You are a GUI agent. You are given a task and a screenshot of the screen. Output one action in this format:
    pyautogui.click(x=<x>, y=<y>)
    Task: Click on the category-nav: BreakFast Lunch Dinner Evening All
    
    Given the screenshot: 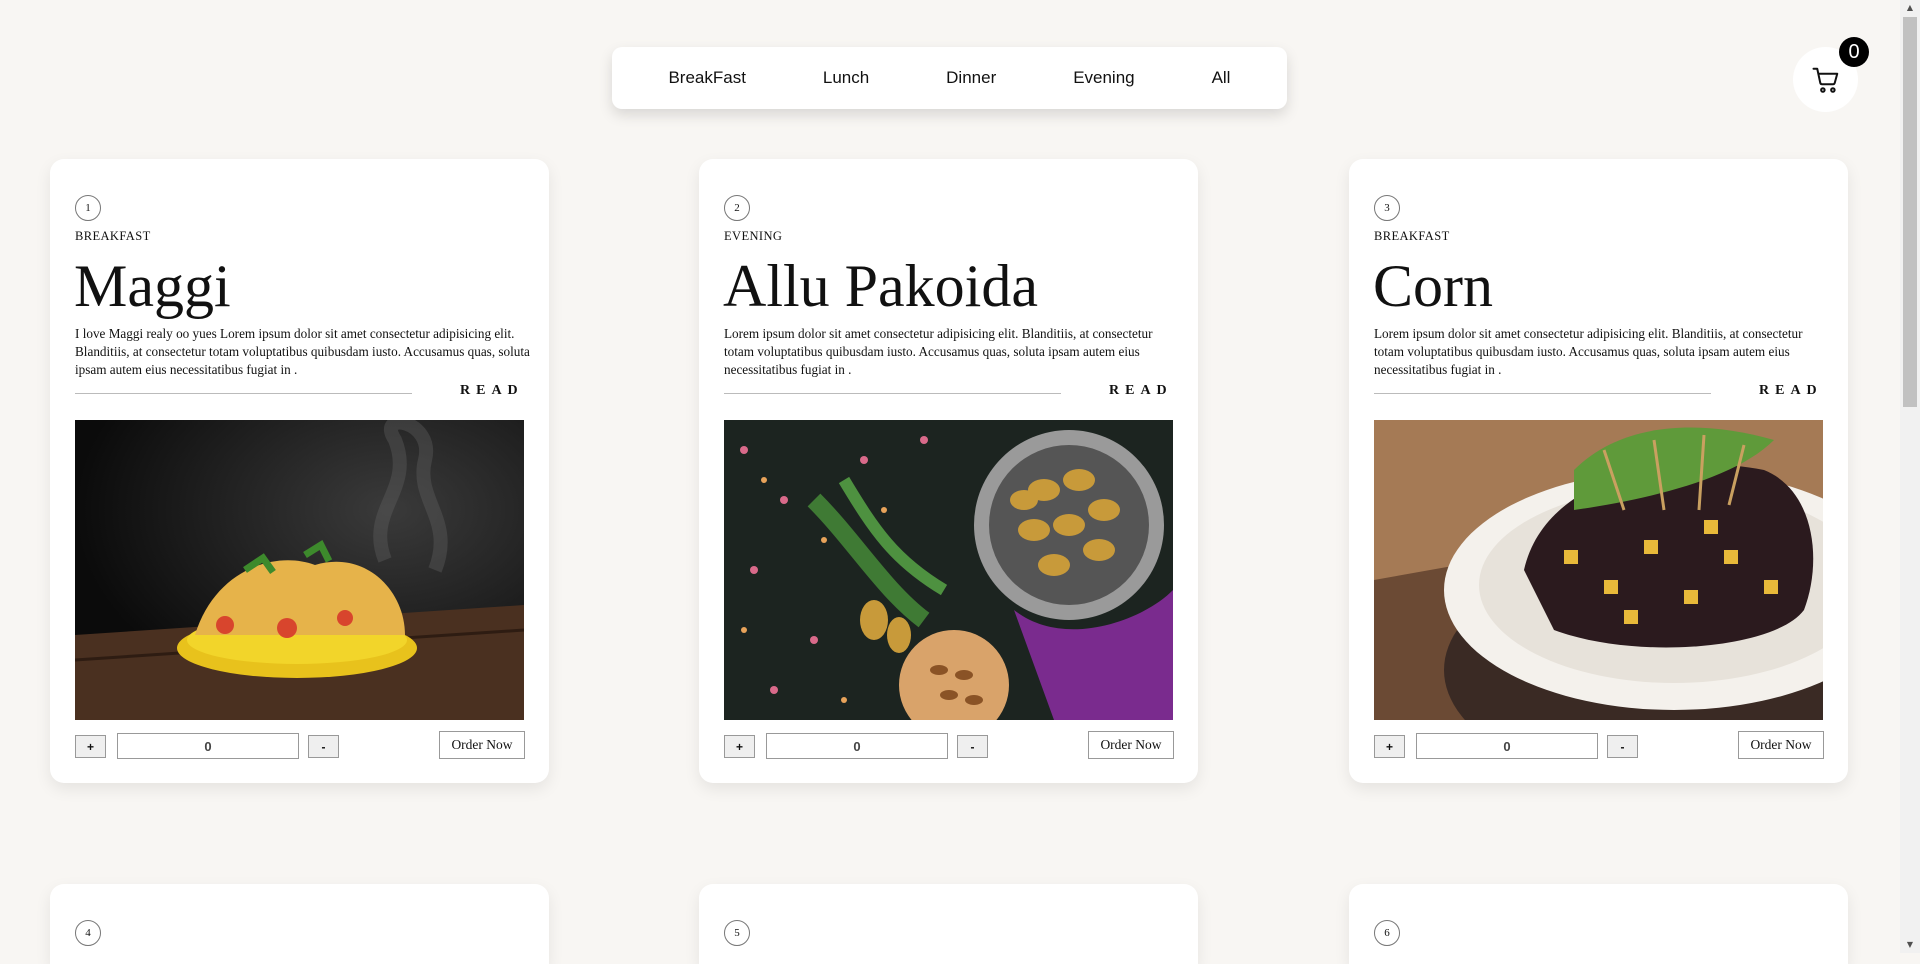 What is the action you would take?
    pyautogui.click(x=949, y=78)
    